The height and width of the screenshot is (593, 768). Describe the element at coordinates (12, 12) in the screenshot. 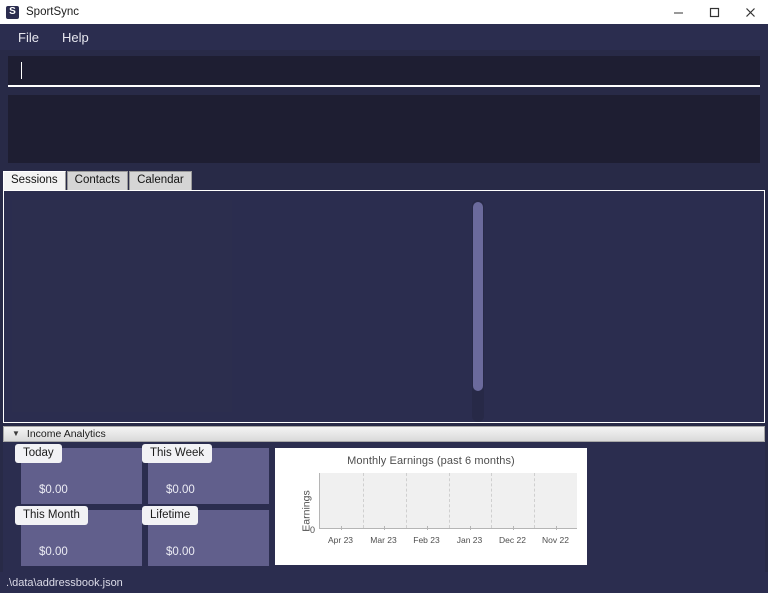

I see `app-logo-icon: S` at that location.